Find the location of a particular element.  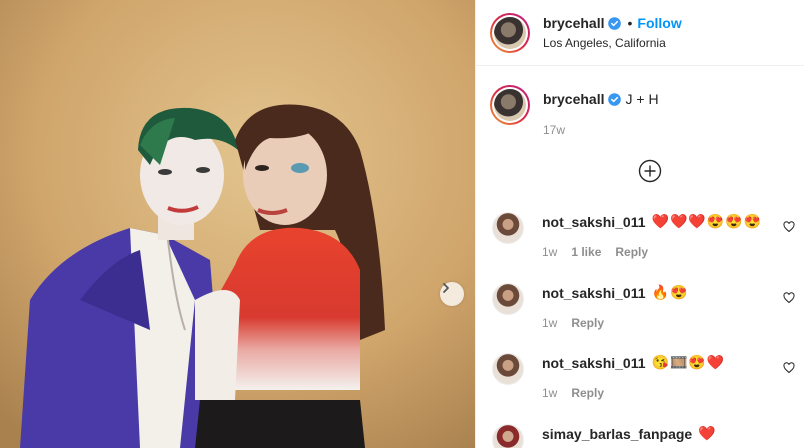

avatar is located at coordinates (510, 32).